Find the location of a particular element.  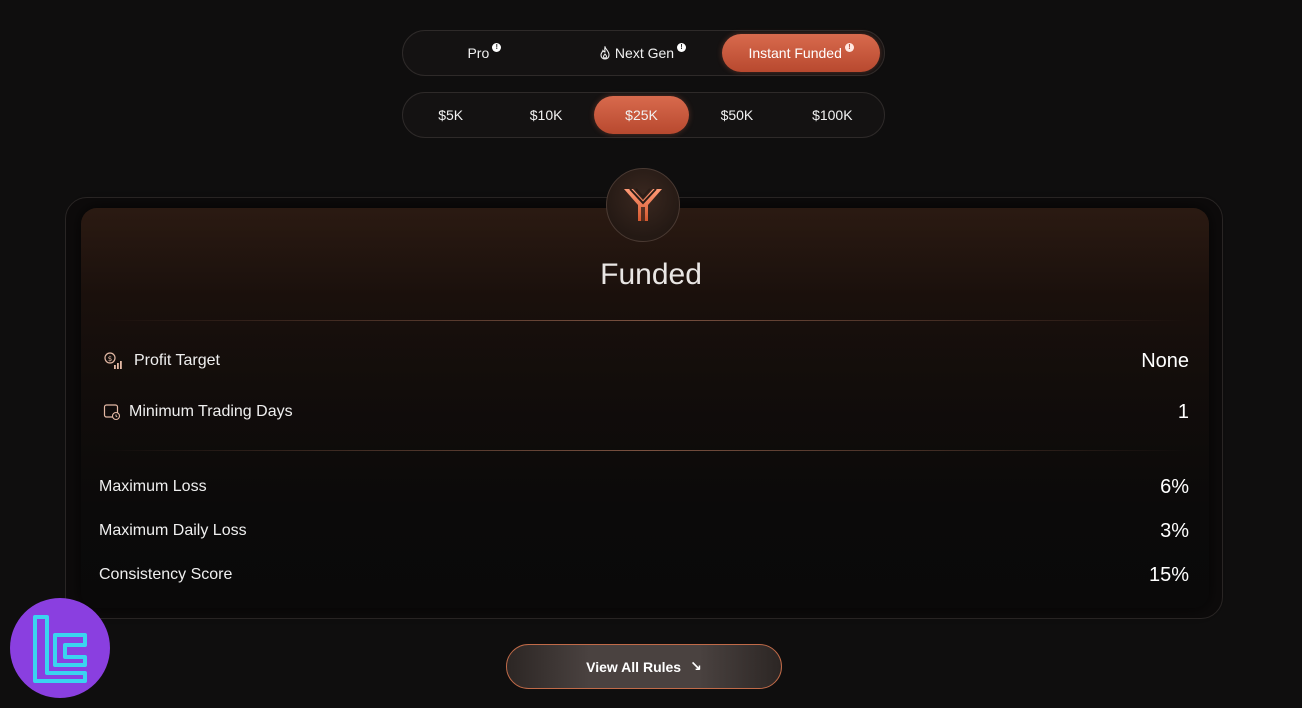

tab-next-gen-label: Next Gen is located at coordinates (644, 53).